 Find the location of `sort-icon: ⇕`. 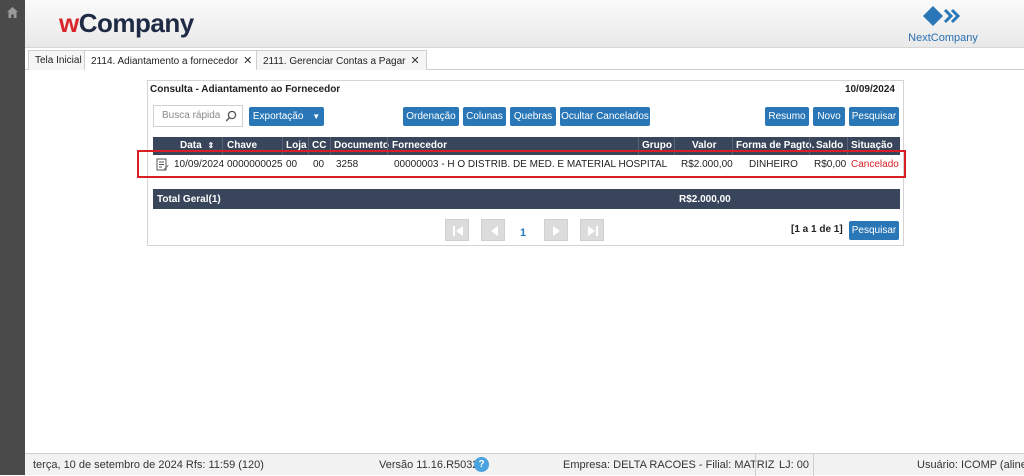

sort-icon: ⇕ is located at coordinates (210, 145).